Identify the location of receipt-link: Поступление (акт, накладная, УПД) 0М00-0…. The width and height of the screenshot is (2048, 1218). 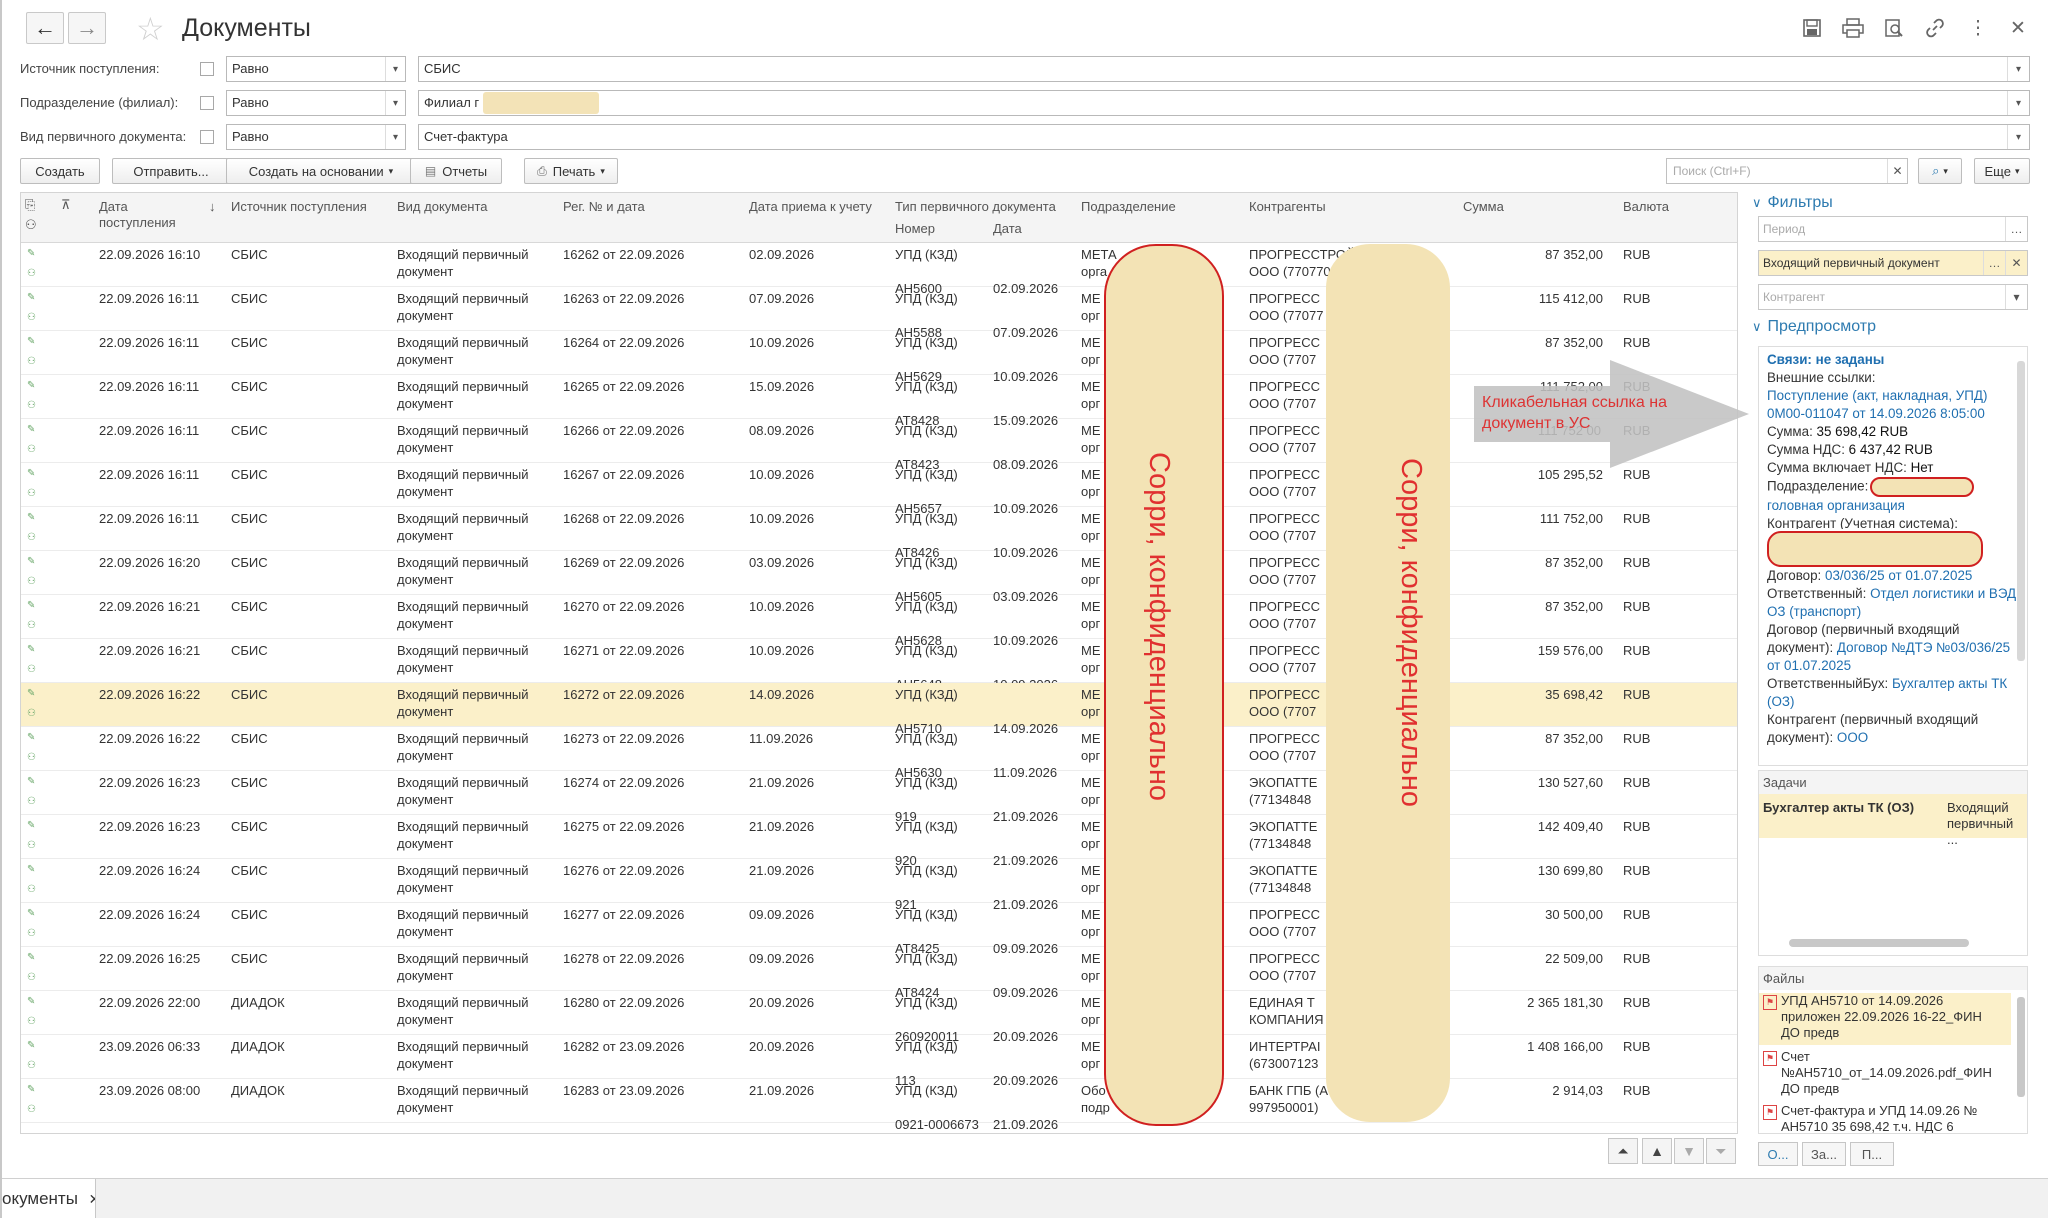
(1893, 405).